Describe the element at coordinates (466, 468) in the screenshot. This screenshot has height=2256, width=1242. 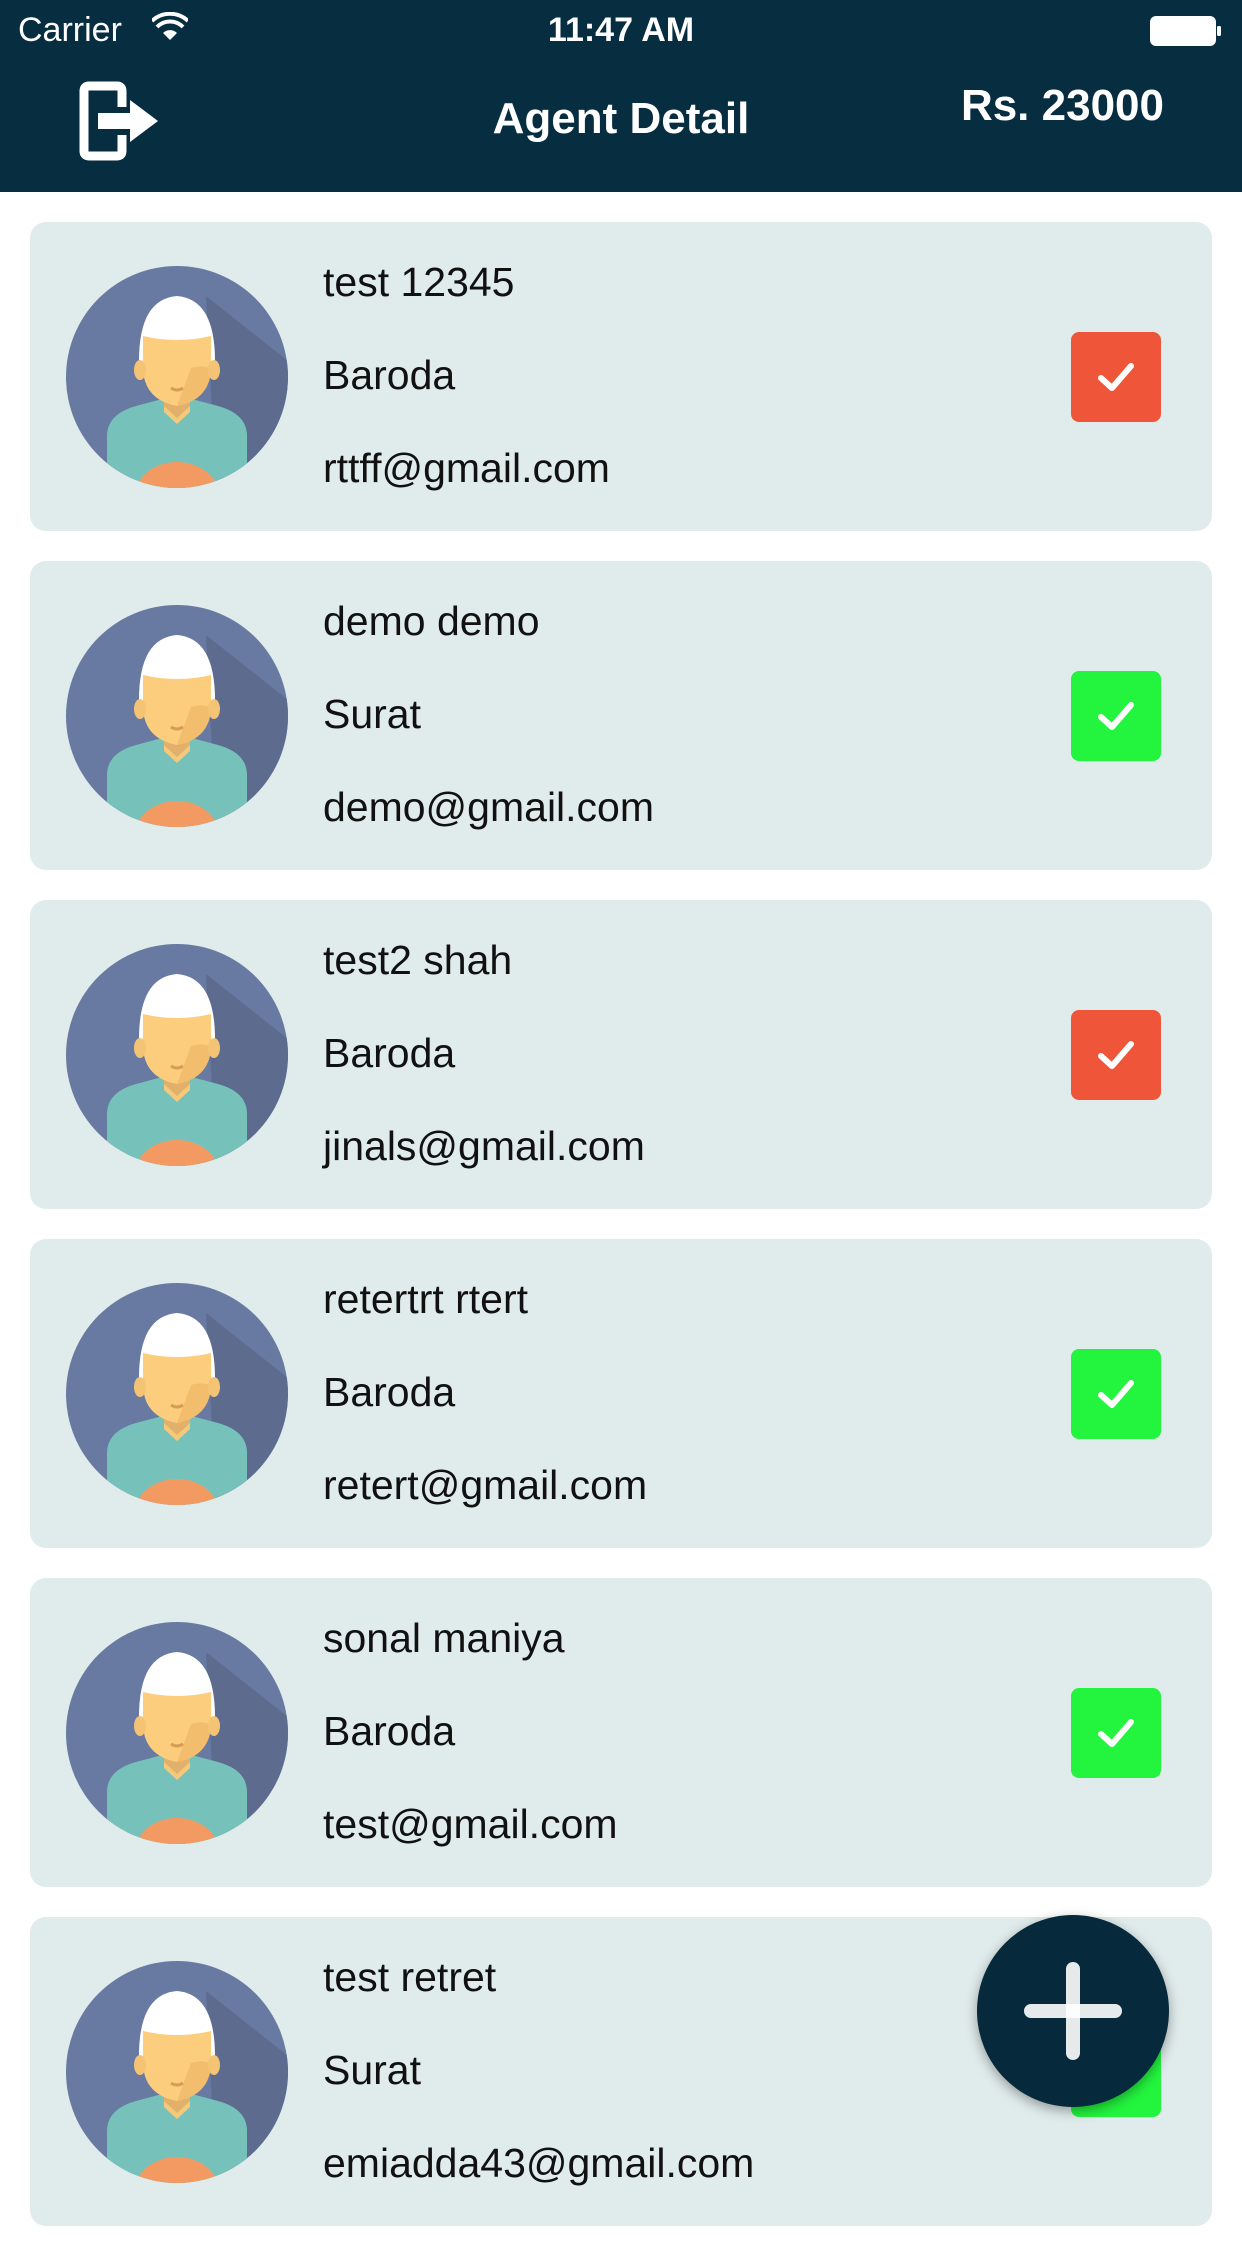
I see `agent-email: rttff@gmail.com` at that location.